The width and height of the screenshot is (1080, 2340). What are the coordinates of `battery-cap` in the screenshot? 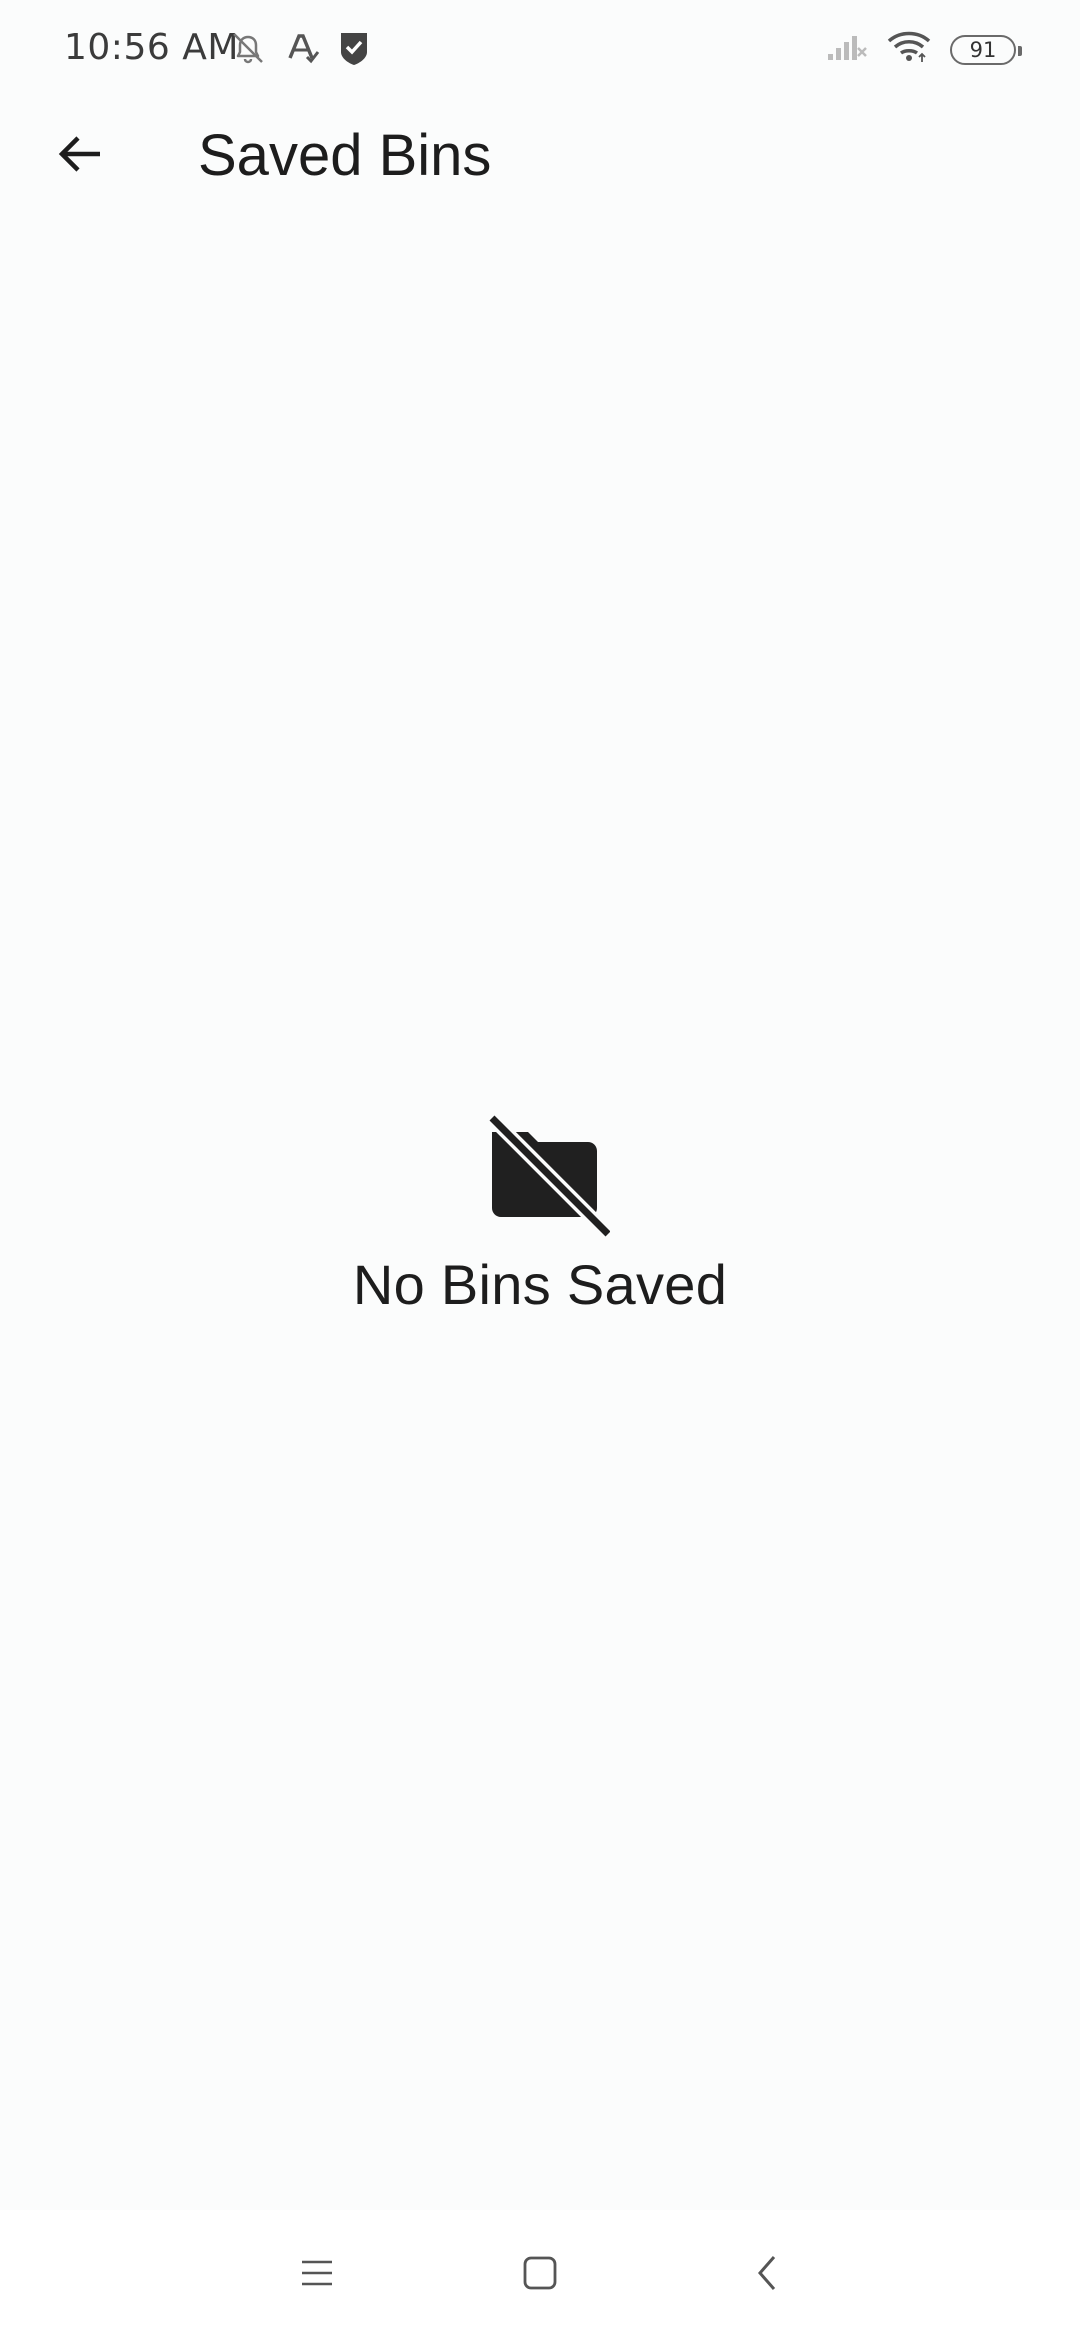 It's located at (1020, 50).